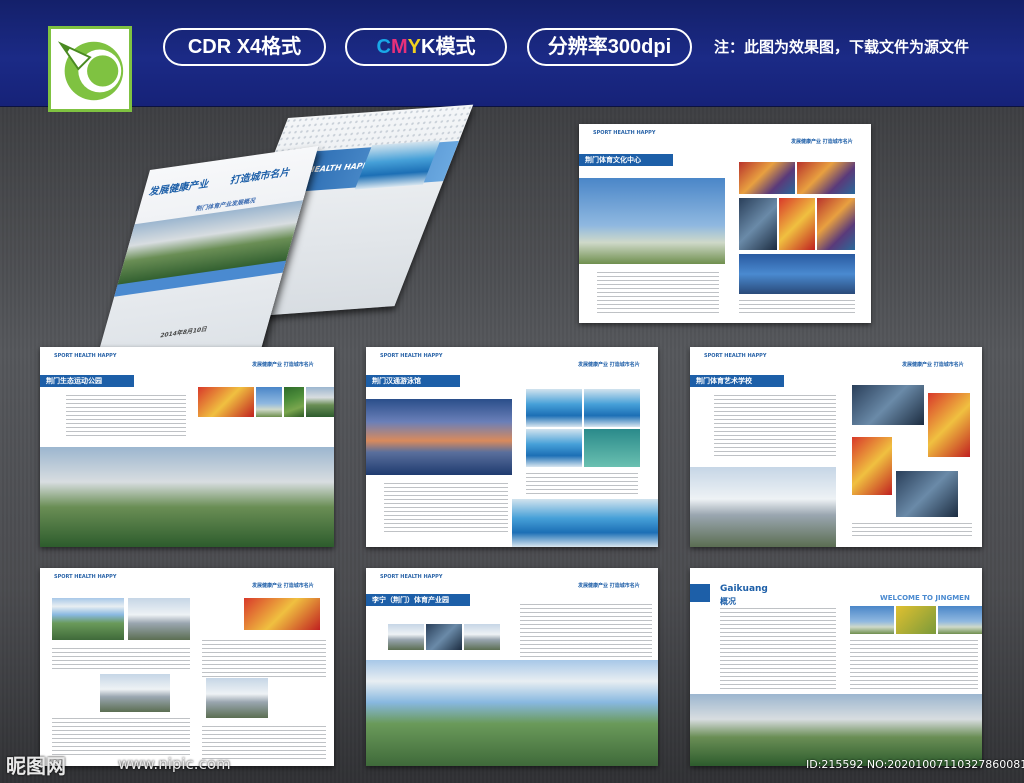 The width and height of the screenshot is (1024, 783). I want to click on city-panorama-photo, so click(836, 730).